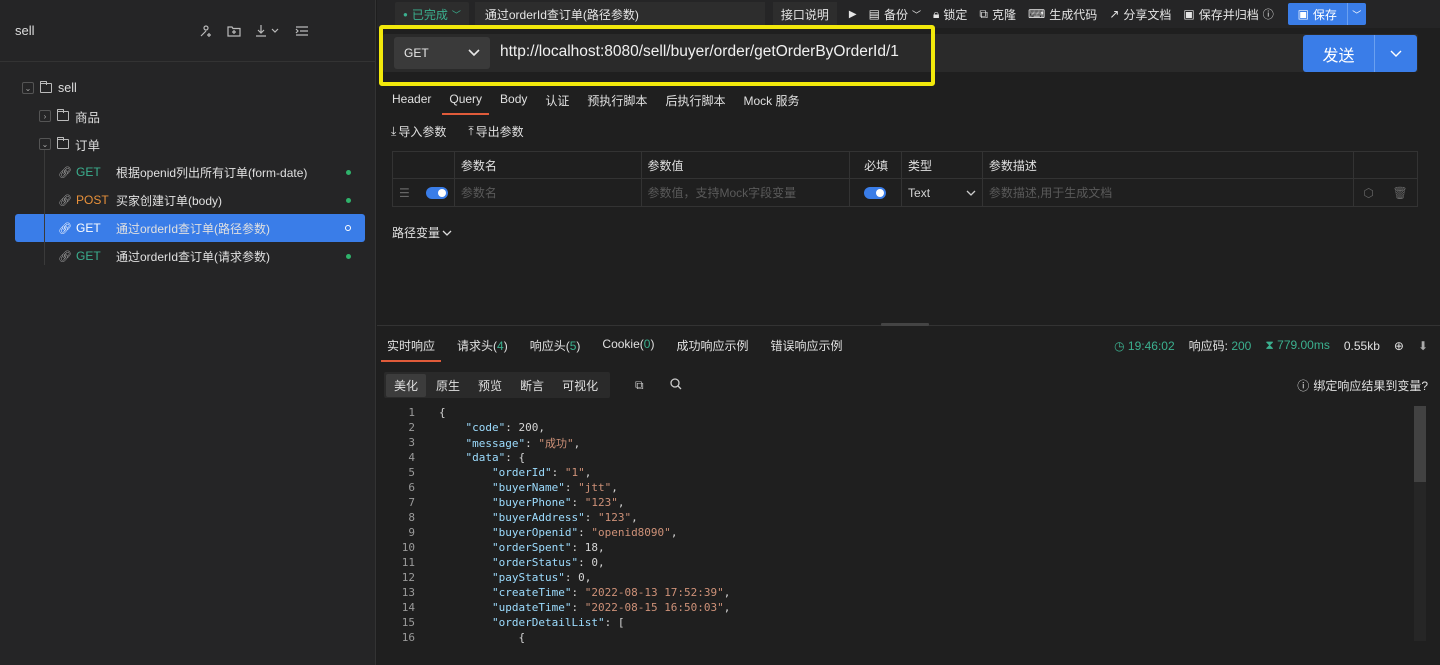 The height and width of the screenshot is (665, 1440). I want to click on method-select: GET, so click(442, 53).